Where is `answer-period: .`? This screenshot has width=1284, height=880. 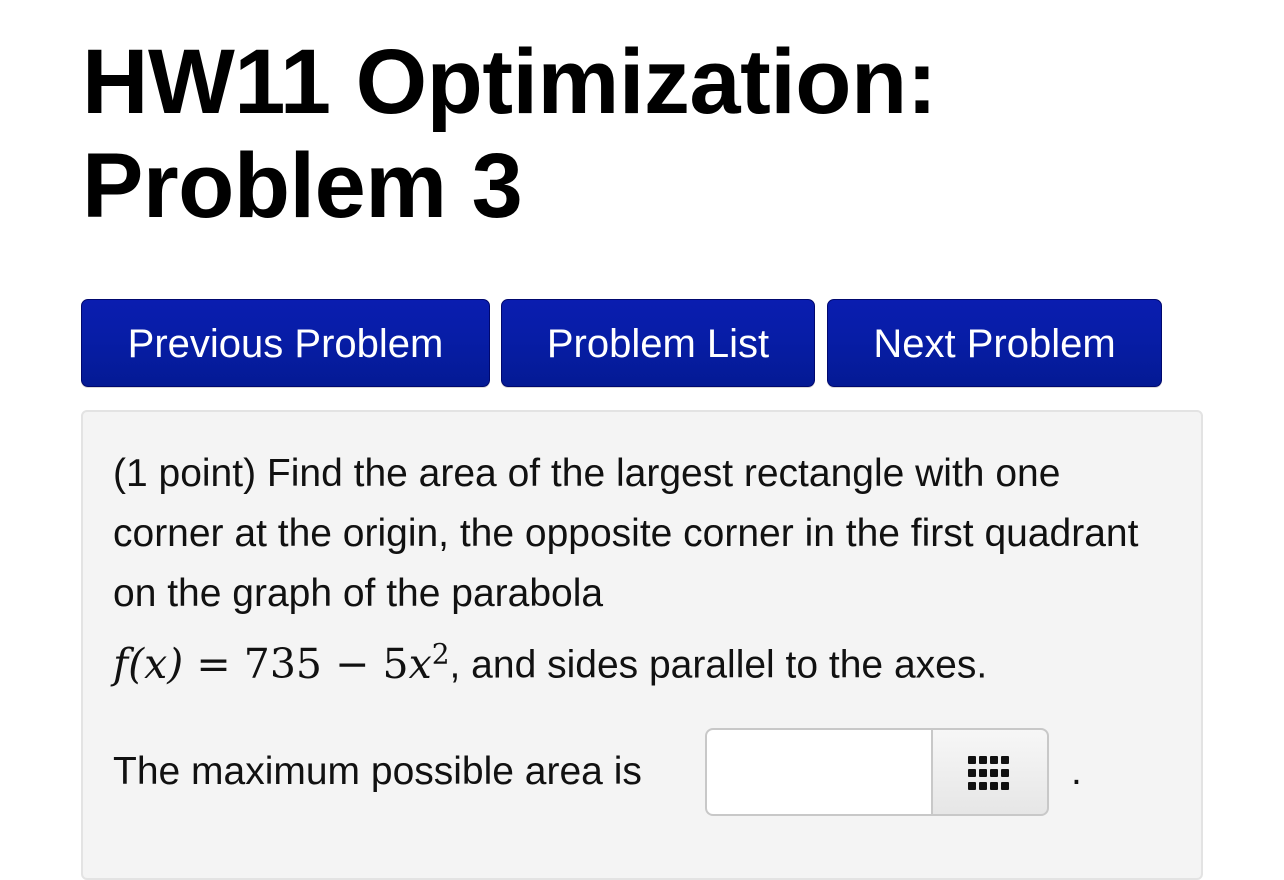 answer-period: . is located at coordinates (1076, 771).